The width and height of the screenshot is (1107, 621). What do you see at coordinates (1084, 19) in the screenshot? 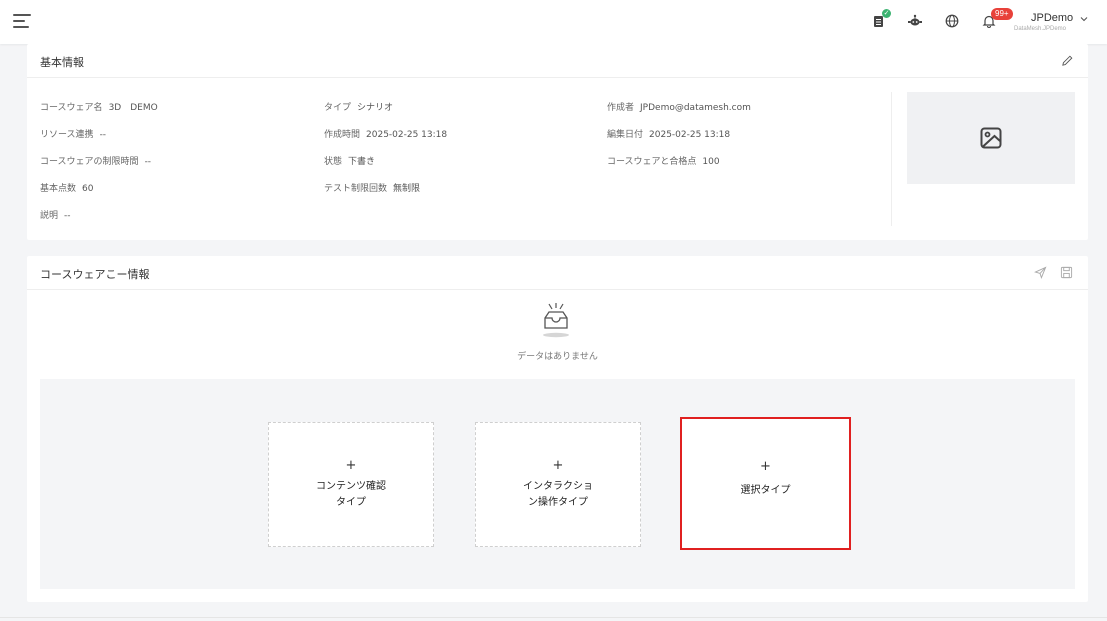
I see `chevron-down-icon` at bounding box center [1084, 19].